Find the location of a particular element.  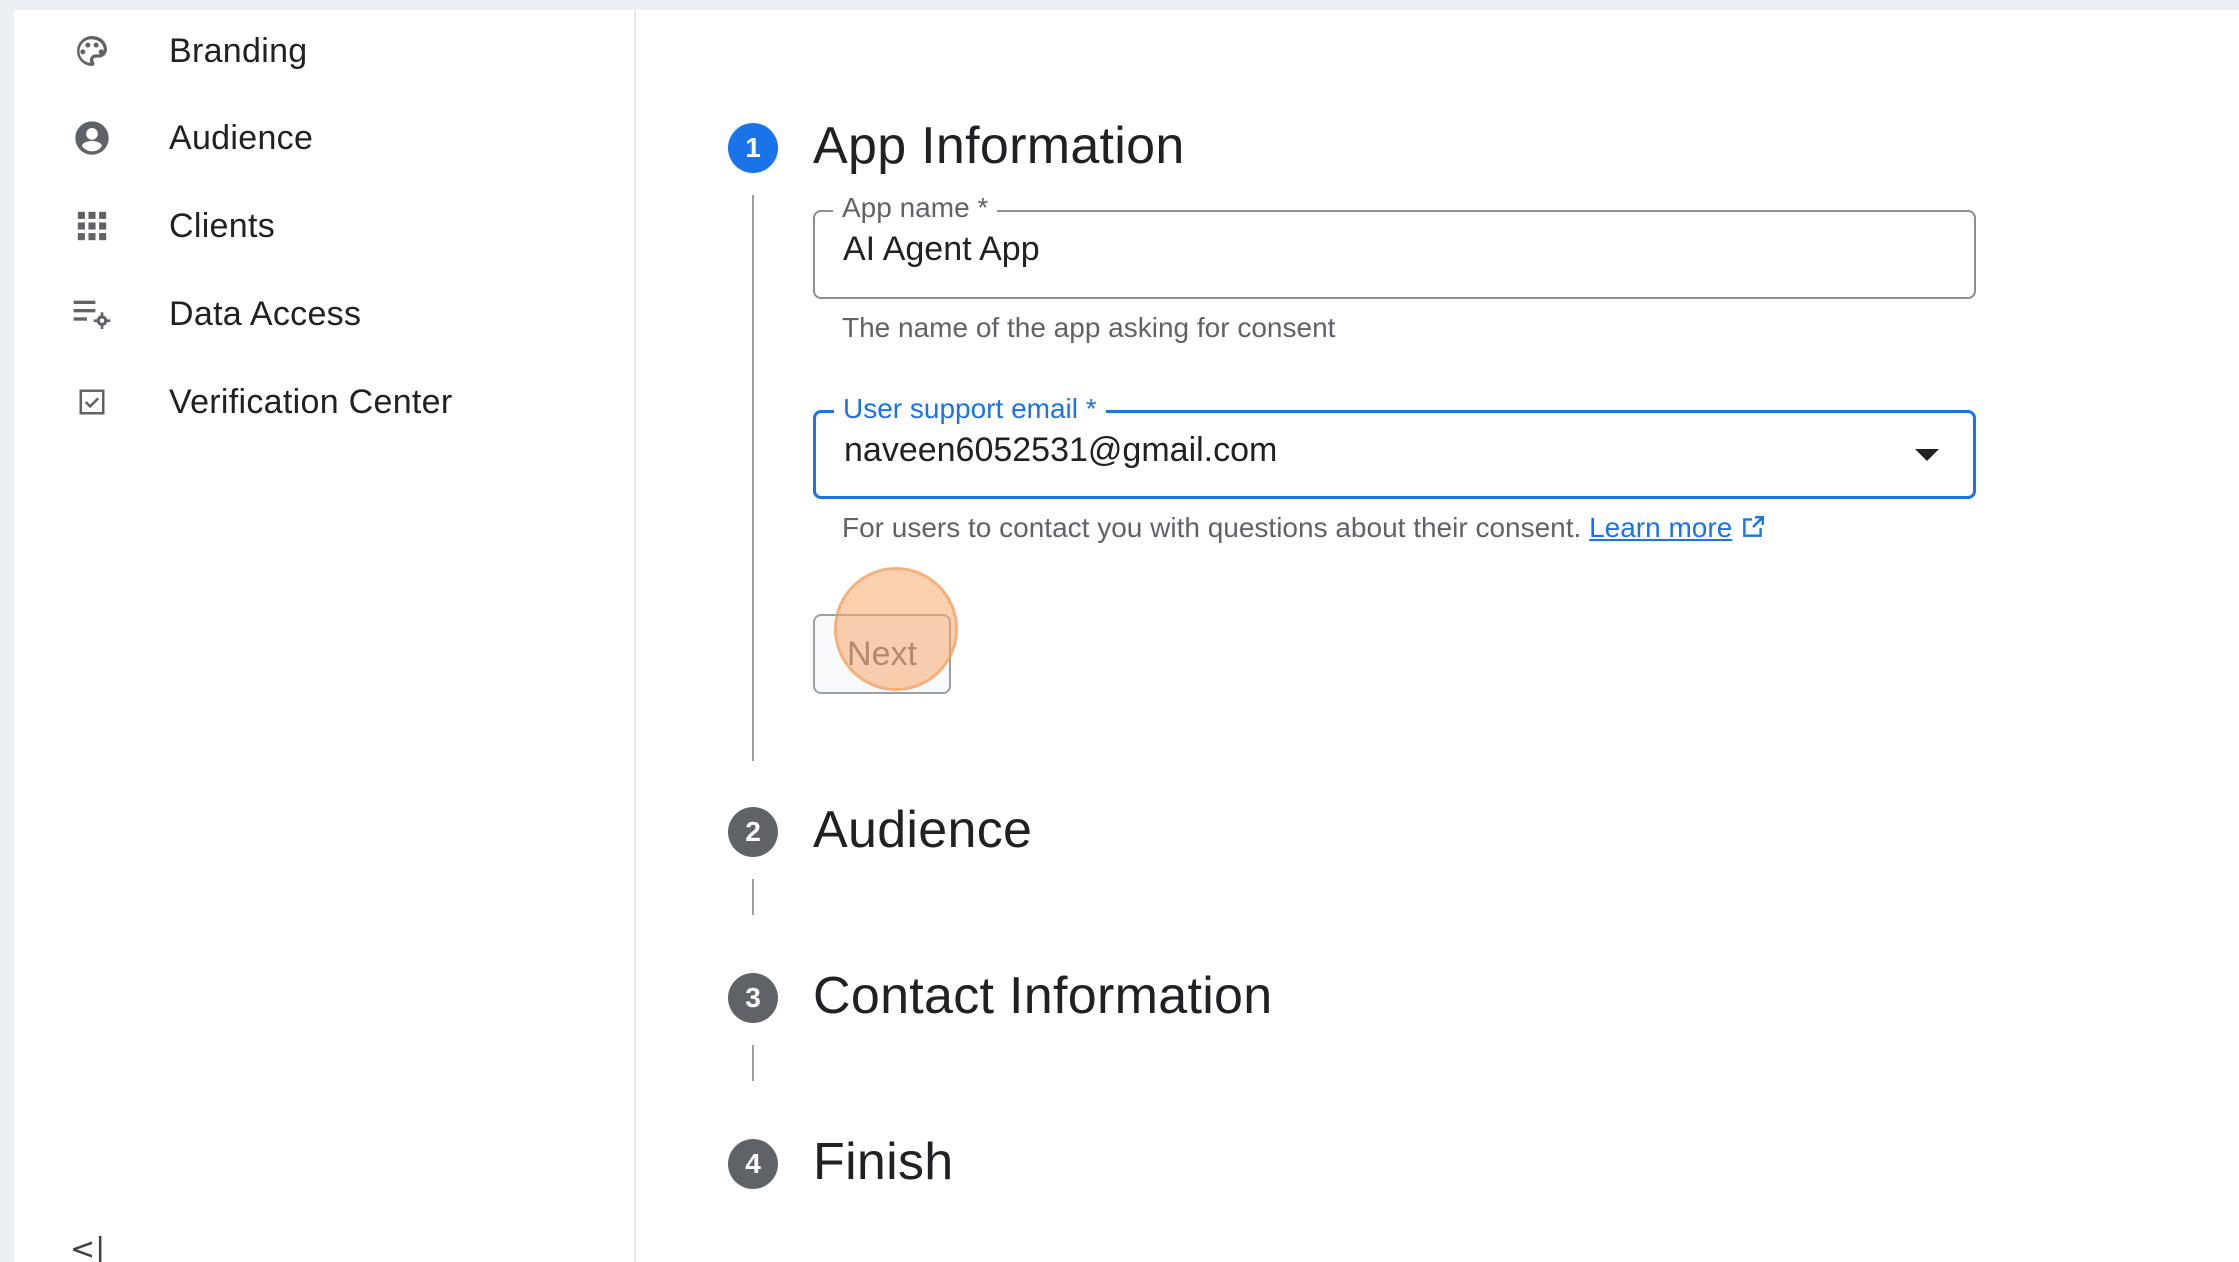

sidebar-item-label: Branding is located at coordinates (238, 50).